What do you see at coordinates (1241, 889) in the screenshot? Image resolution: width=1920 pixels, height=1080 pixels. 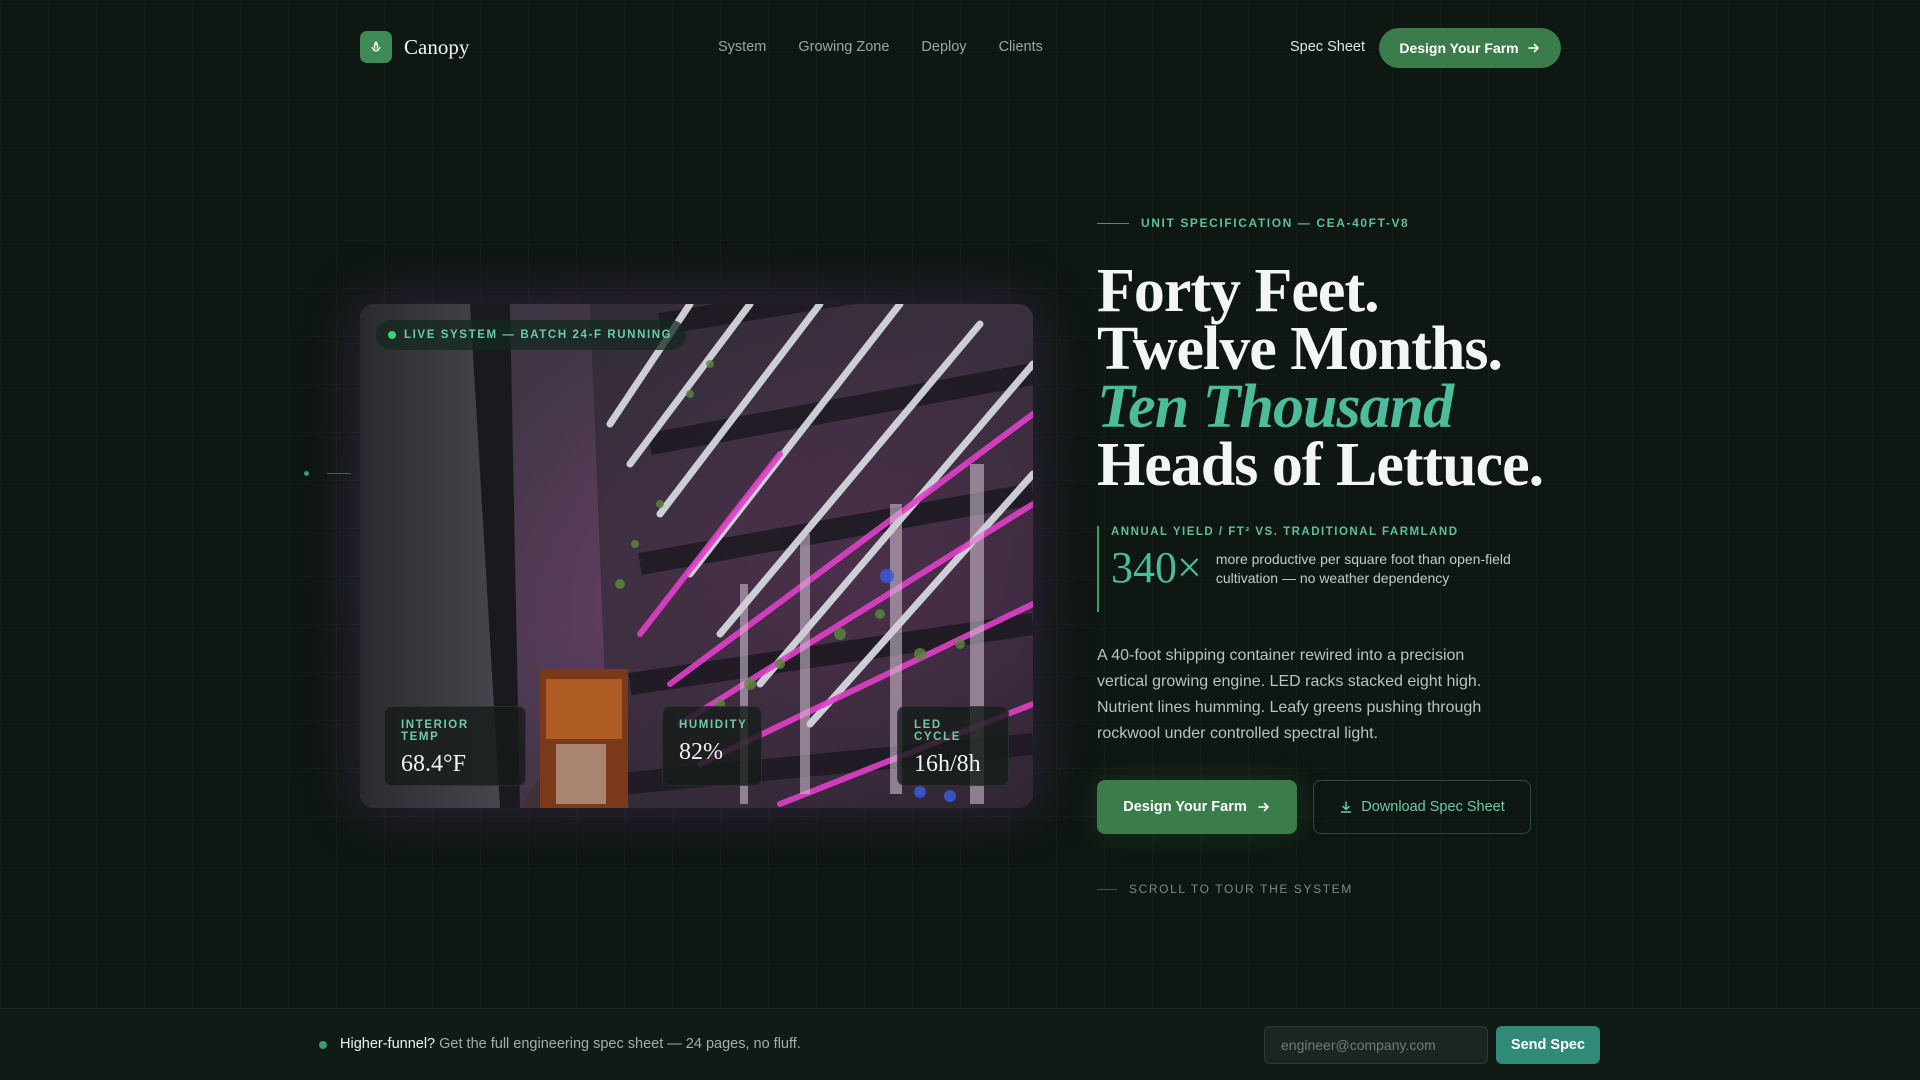 I see `scroll-hint-label: SCROLL TO TOUR THE SYSTEM` at bounding box center [1241, 889].